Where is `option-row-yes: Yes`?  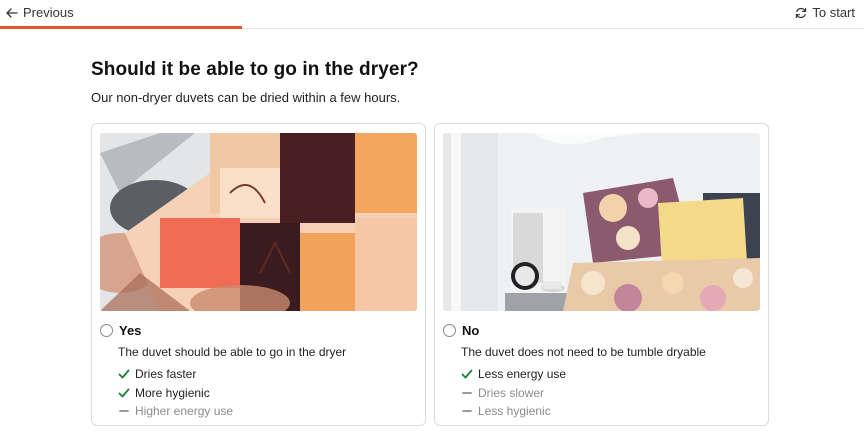
option-row-yes: Yes is located at coordinates (120, 330).